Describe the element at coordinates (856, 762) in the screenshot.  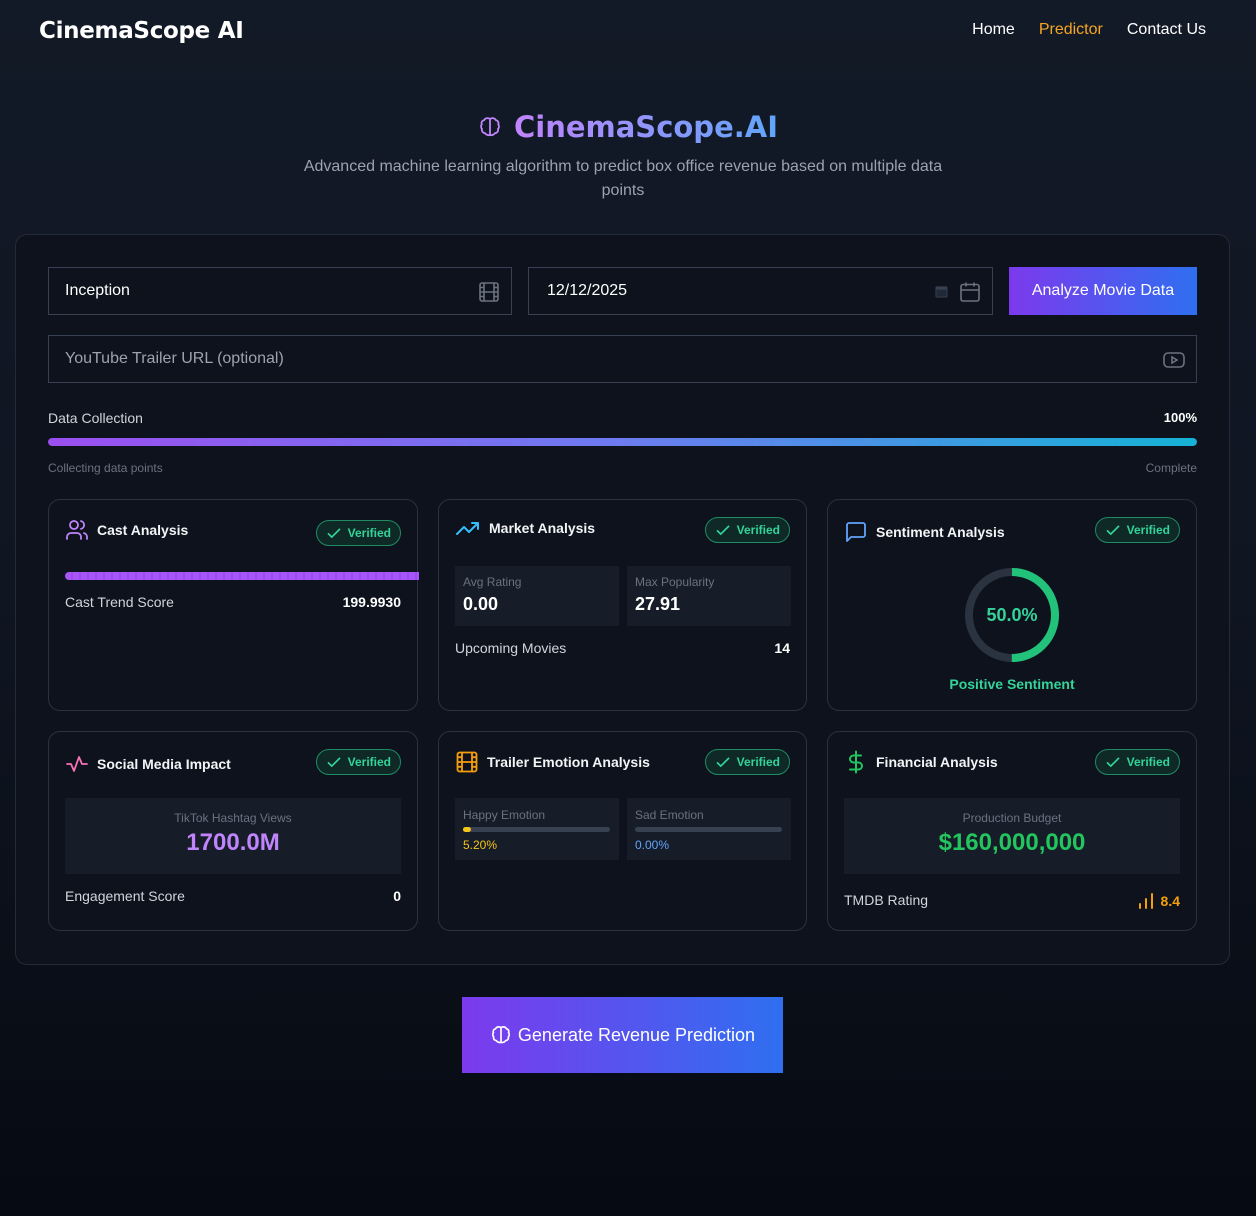
I see `dollar-sign-icon` at that location.